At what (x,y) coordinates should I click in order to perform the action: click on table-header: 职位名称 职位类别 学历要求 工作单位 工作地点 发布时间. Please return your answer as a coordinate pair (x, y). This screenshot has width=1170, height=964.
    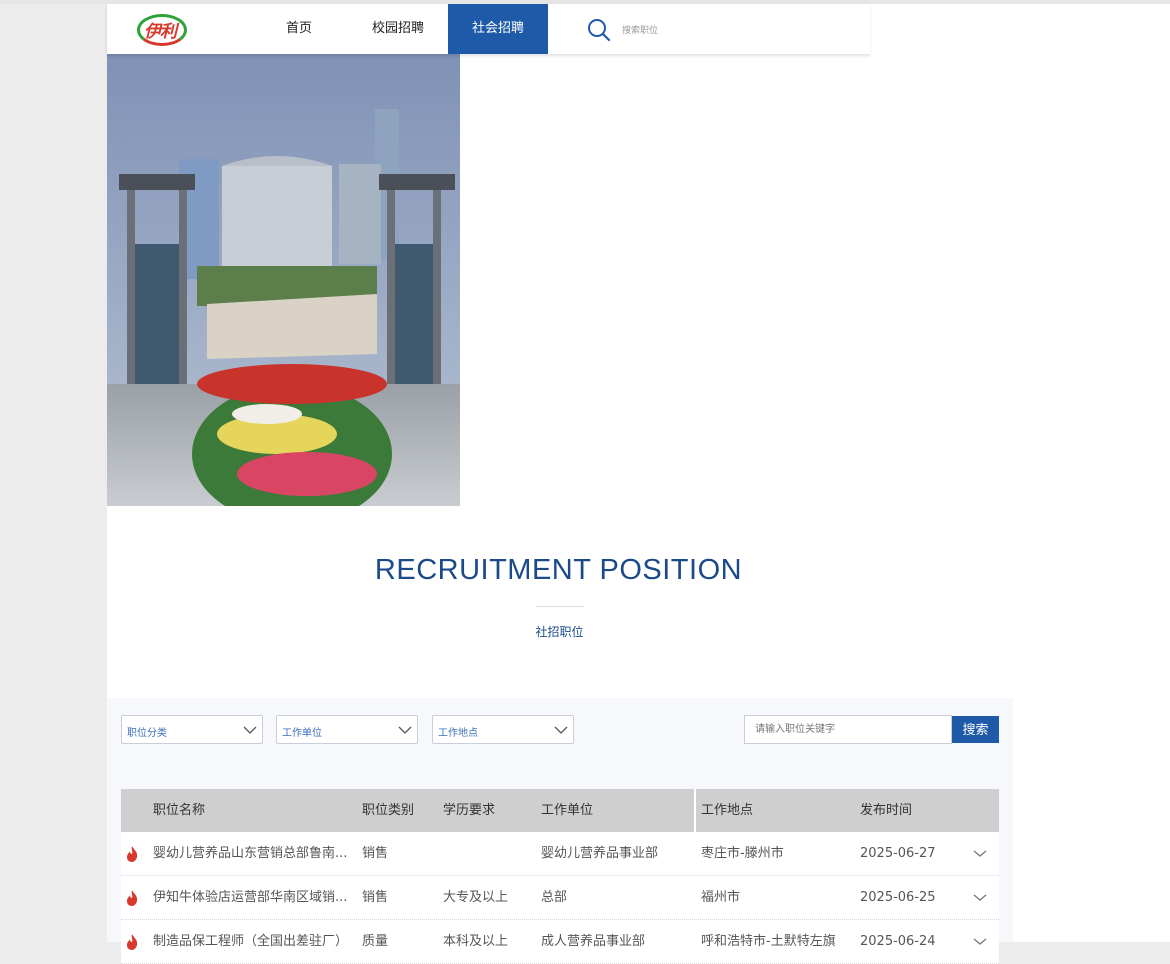
    Looking at the image, I should click on (560, 810).